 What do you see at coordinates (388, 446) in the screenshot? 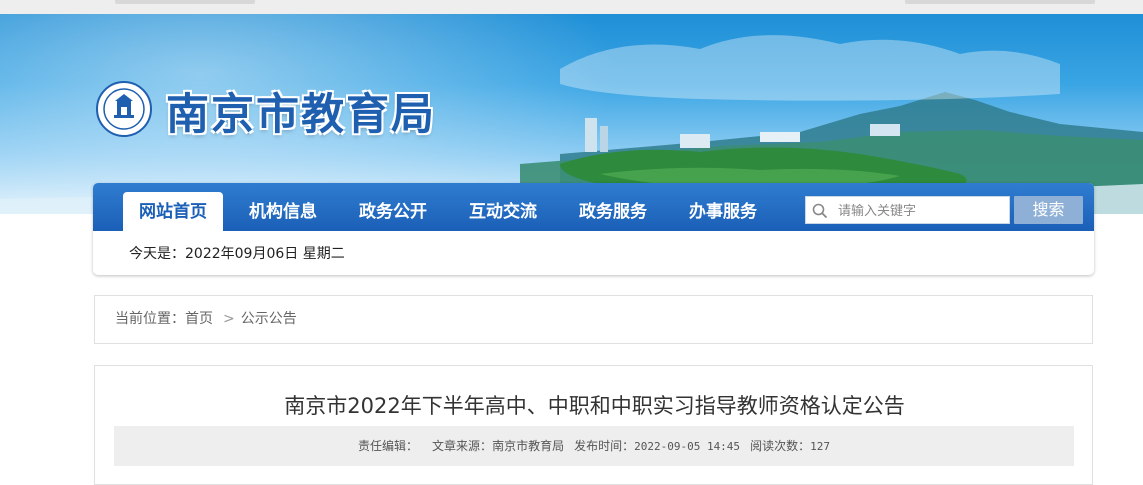
I see `editor-label: 责任编辑：` at bounding box center [388, 446].